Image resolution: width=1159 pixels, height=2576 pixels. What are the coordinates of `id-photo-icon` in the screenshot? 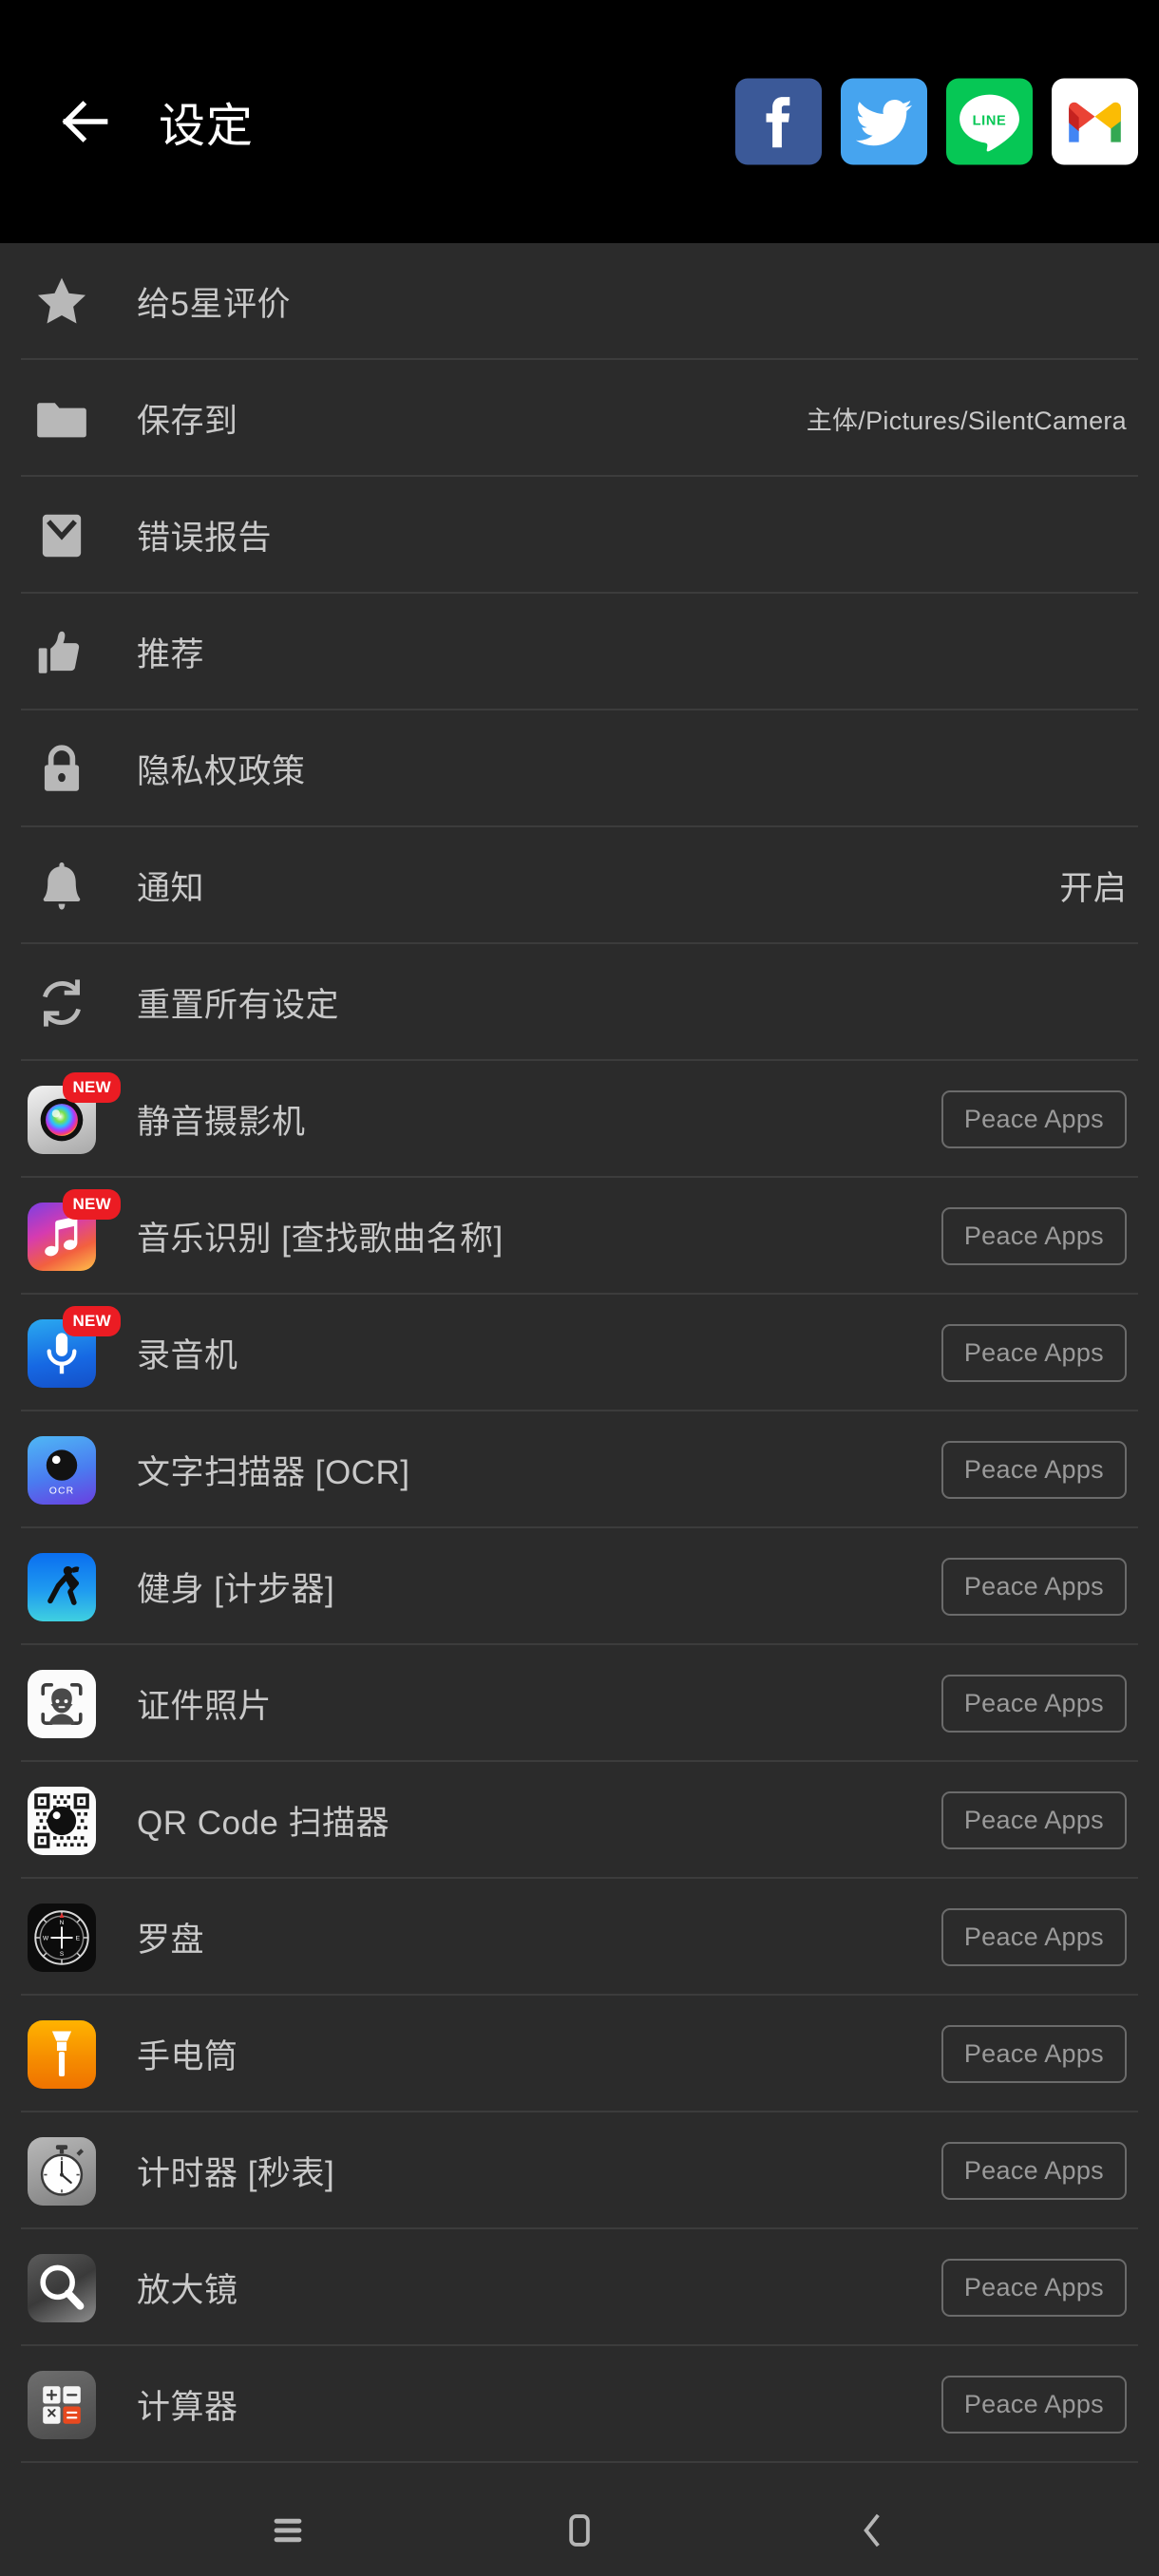 It's located at (62, 1703).